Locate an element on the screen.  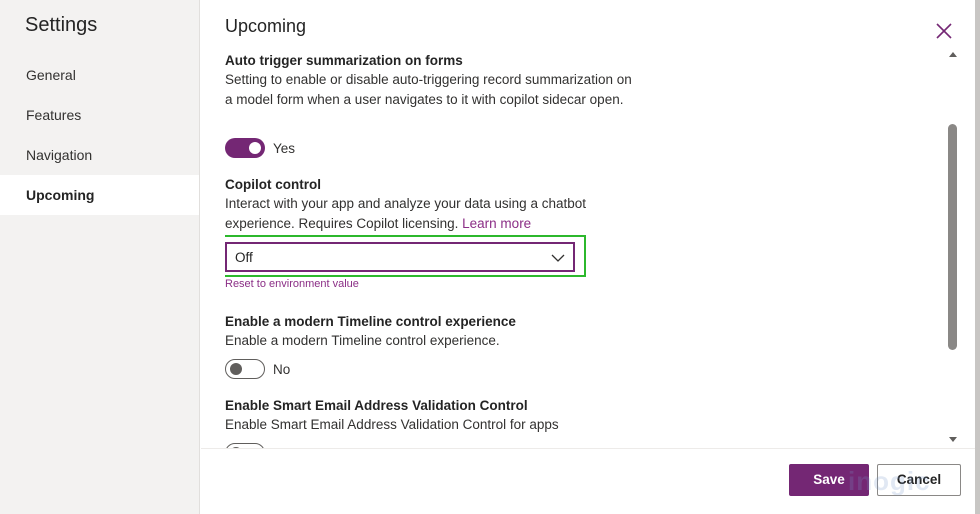
close-icon is located at coordinates (944, 31).